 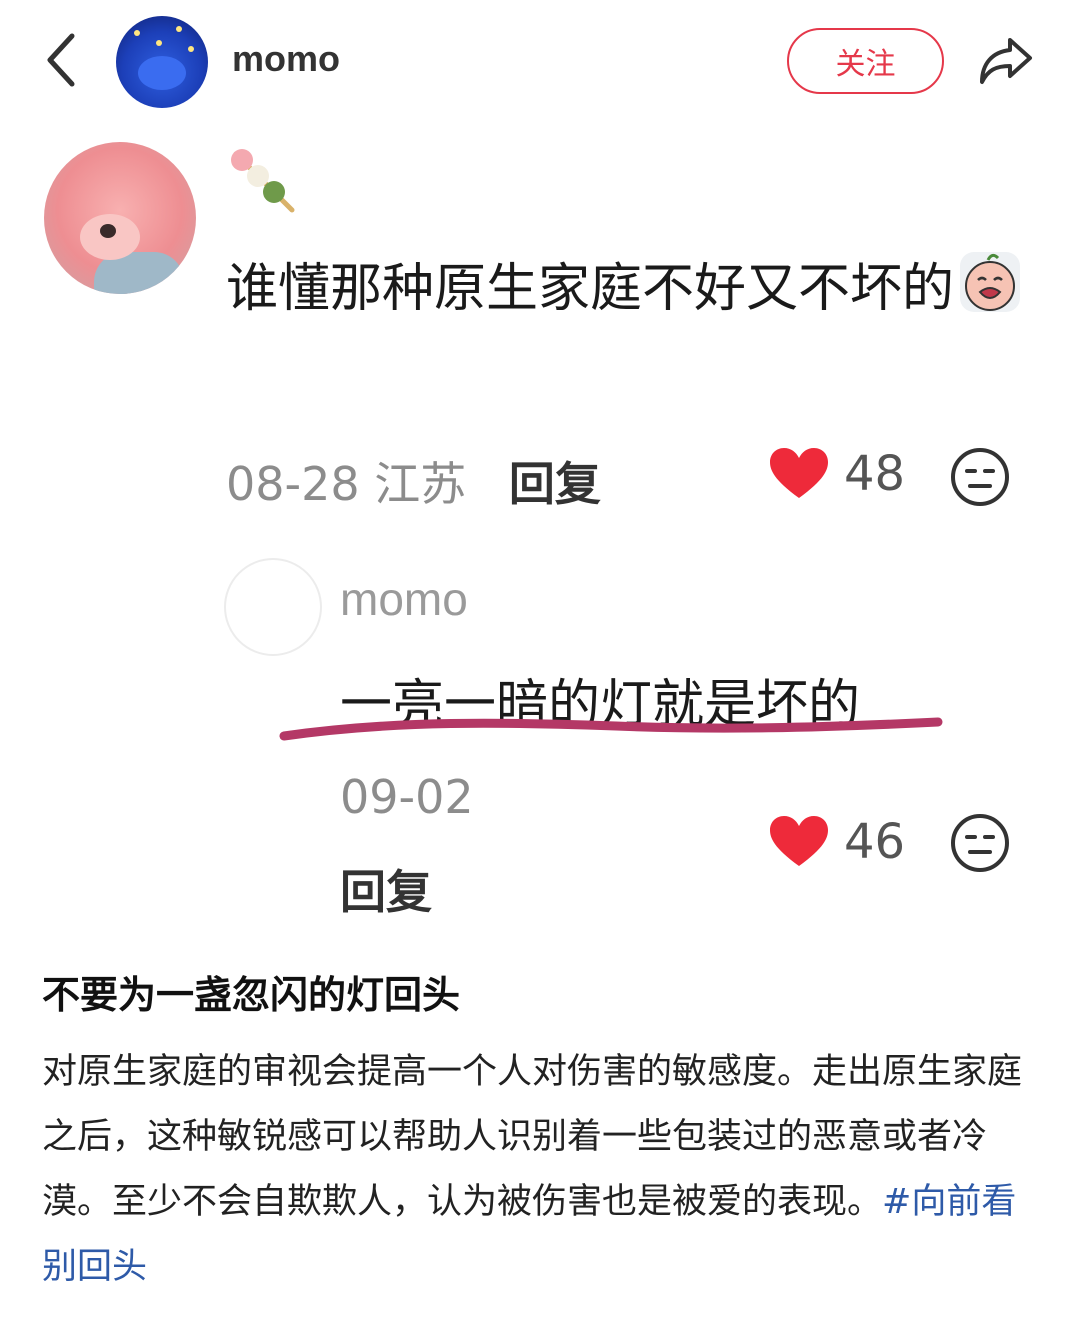 What do you see at coordinates (162, 62) in the screenshot?
I see `author-avatar` at bounding box center [162, 62].